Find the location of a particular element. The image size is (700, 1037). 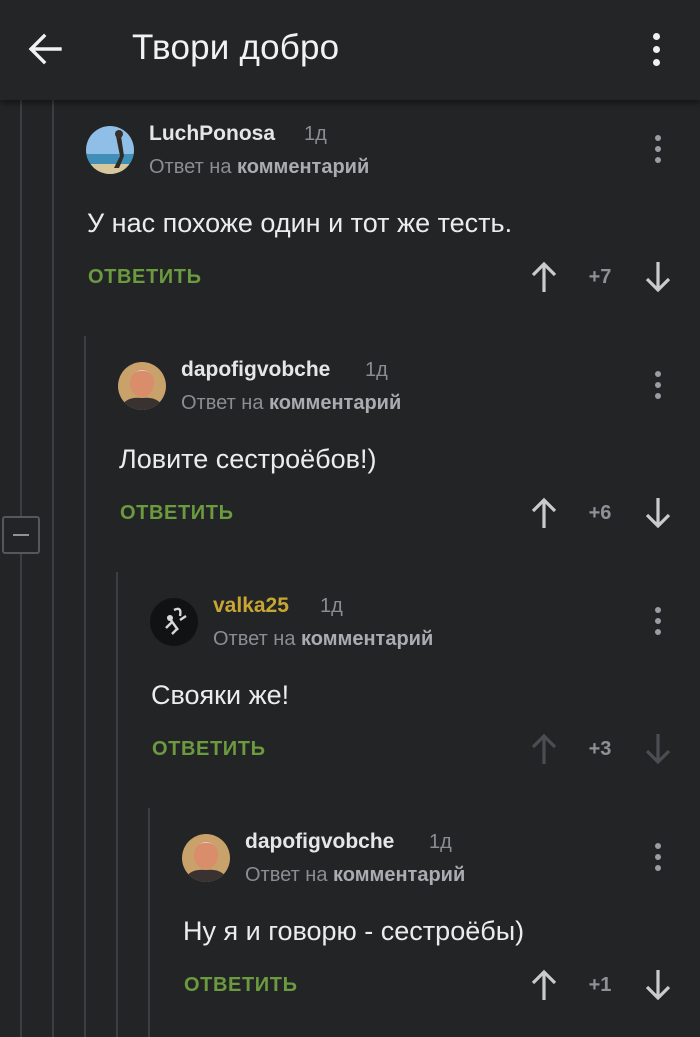

comment-text: Ловите сестроёбов!) is located at coordinates (248, 459).